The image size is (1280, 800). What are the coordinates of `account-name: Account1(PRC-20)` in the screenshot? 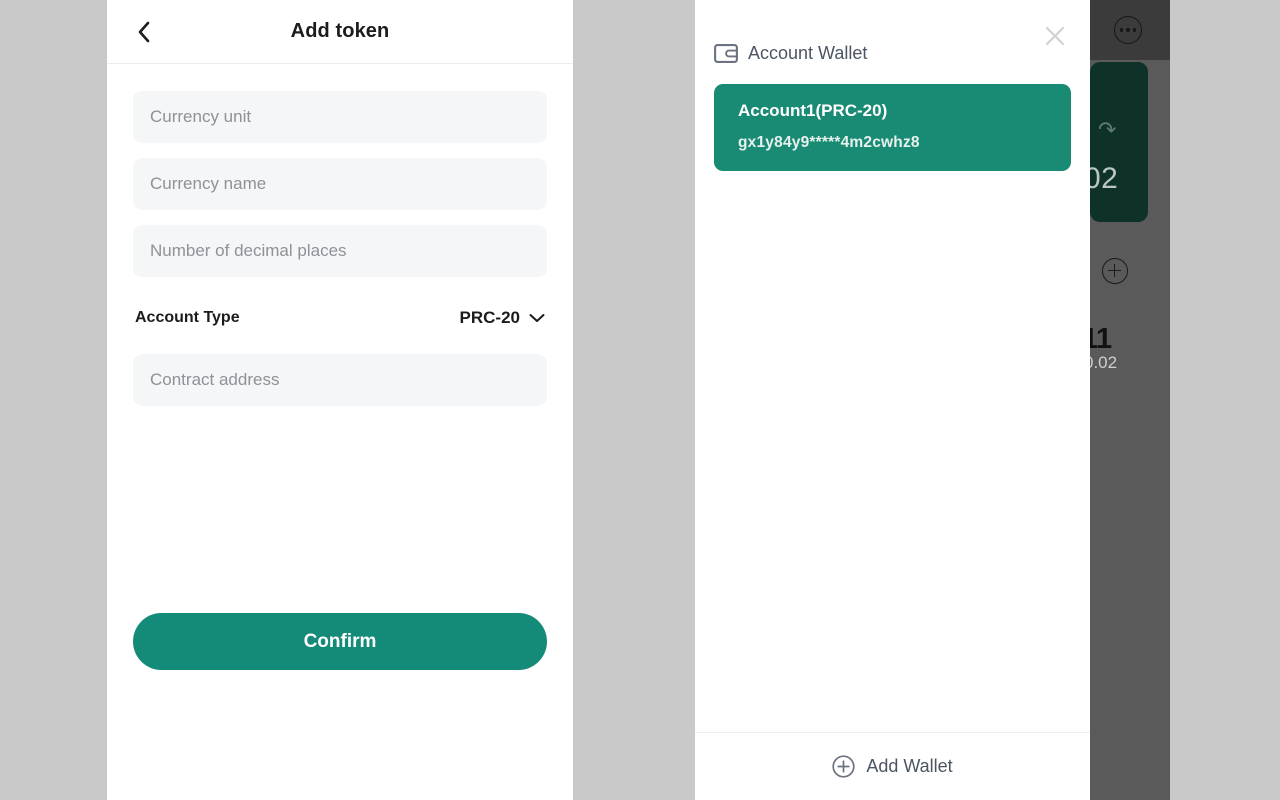 It's located at (813, 110).